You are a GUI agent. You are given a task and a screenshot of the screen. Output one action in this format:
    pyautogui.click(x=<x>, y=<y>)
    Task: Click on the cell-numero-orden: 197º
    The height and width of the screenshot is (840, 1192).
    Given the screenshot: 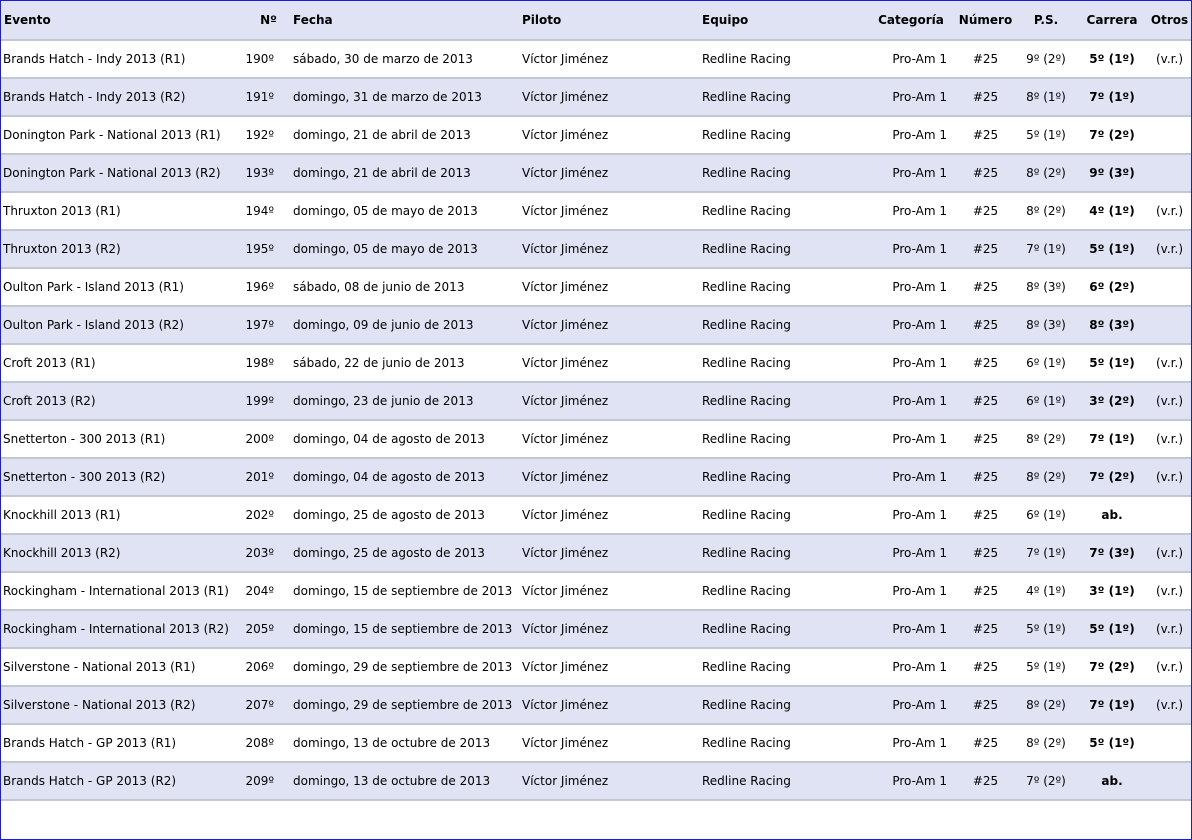 What is the action you would take?
    pyautogui.click(x=260, y=325)
    